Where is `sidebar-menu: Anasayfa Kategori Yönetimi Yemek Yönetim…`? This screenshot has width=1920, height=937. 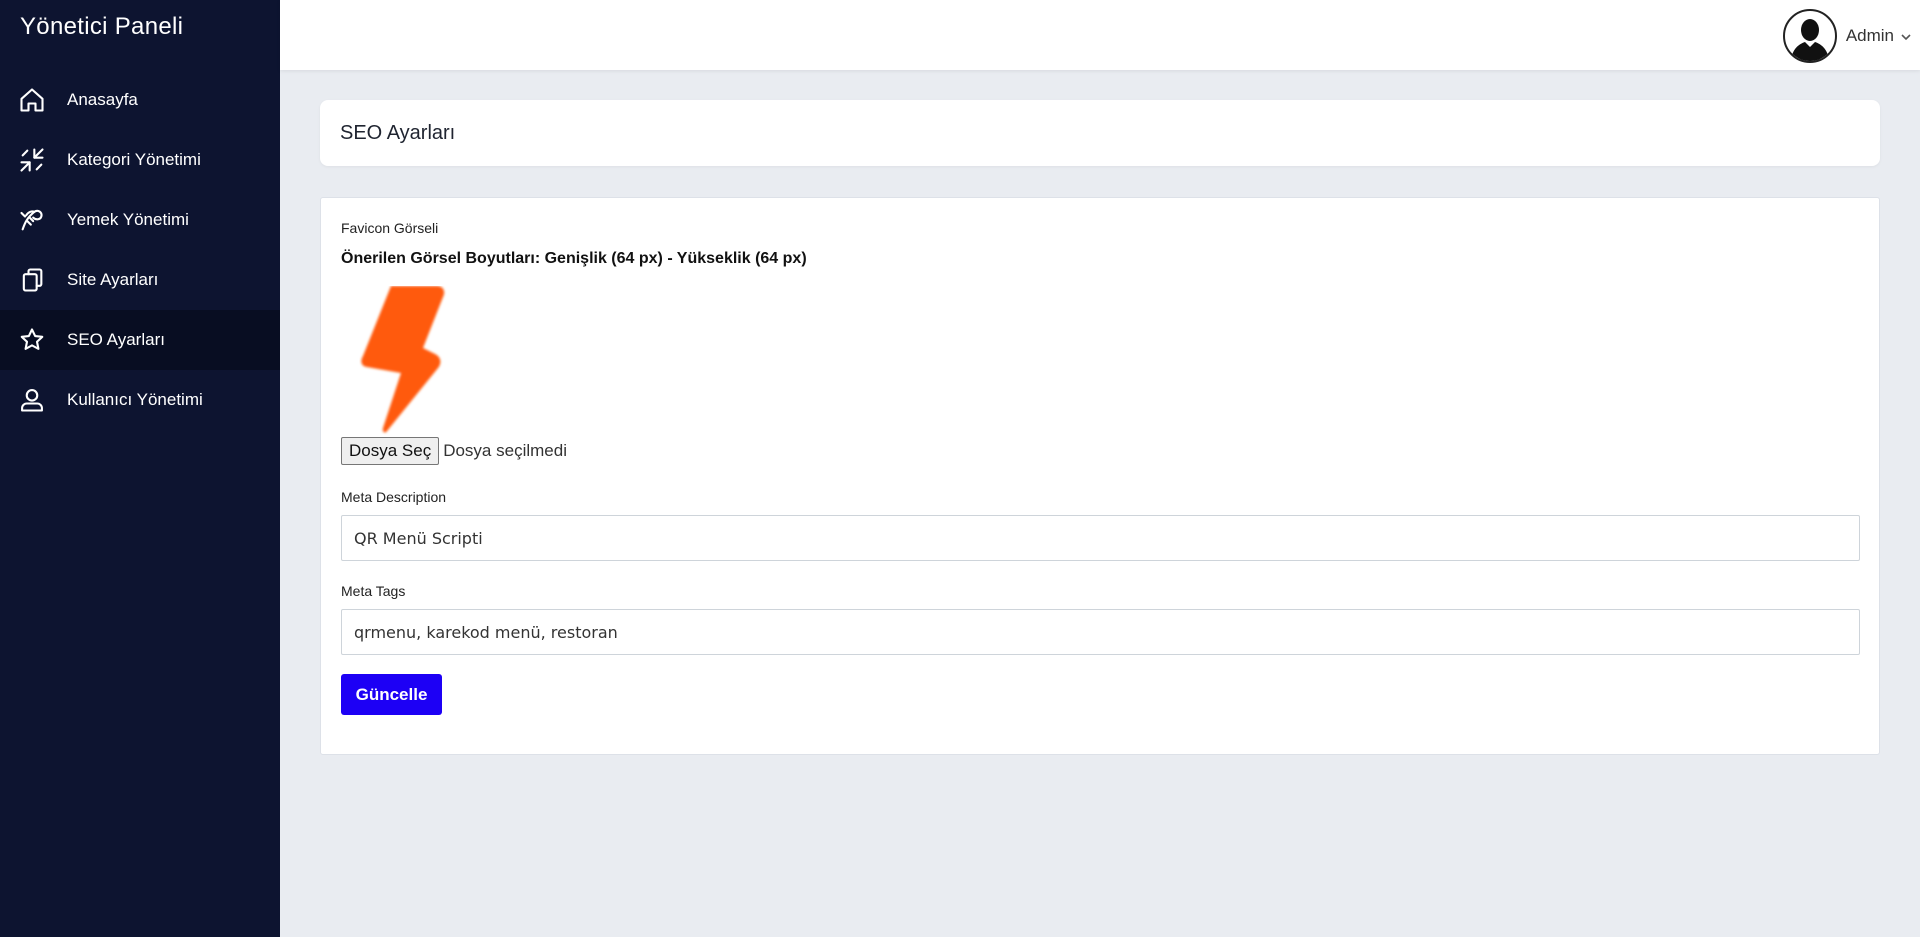
sidebar-menu: Anasayfa Kategori Yönetimi Yemek Yönetim… is located at coordinates (140, 250).